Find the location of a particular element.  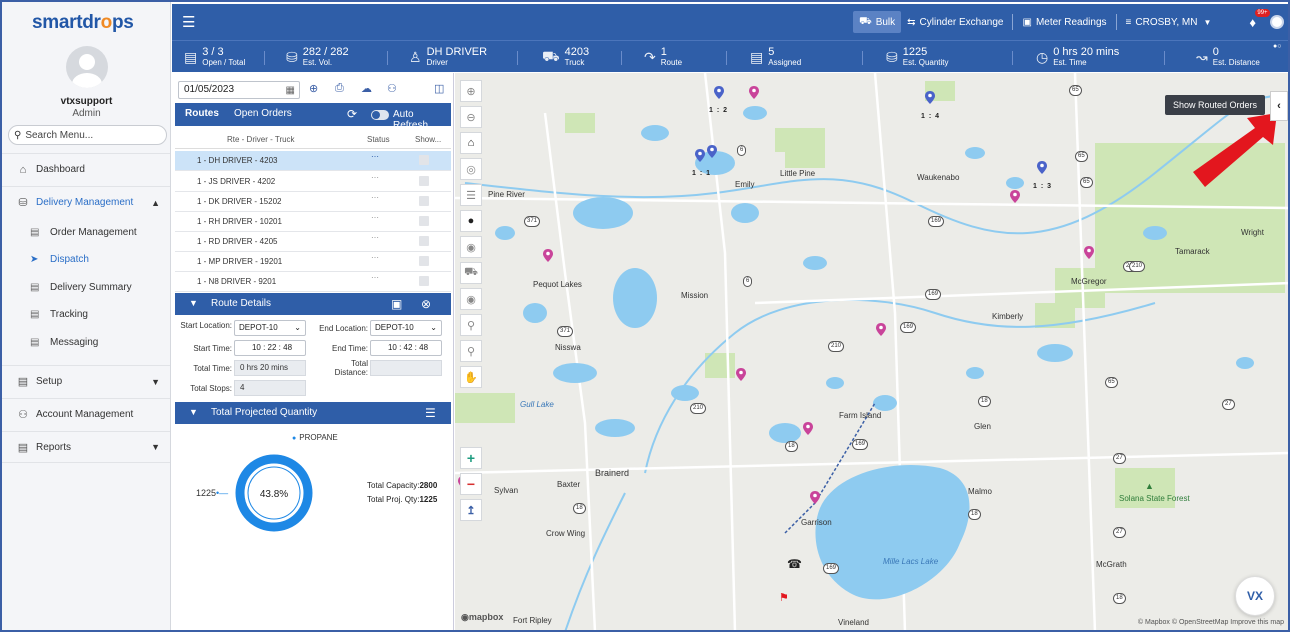

sidebar-item-delivery-summary: ▤ Delivery Summary is located at coordinates (86, 287).